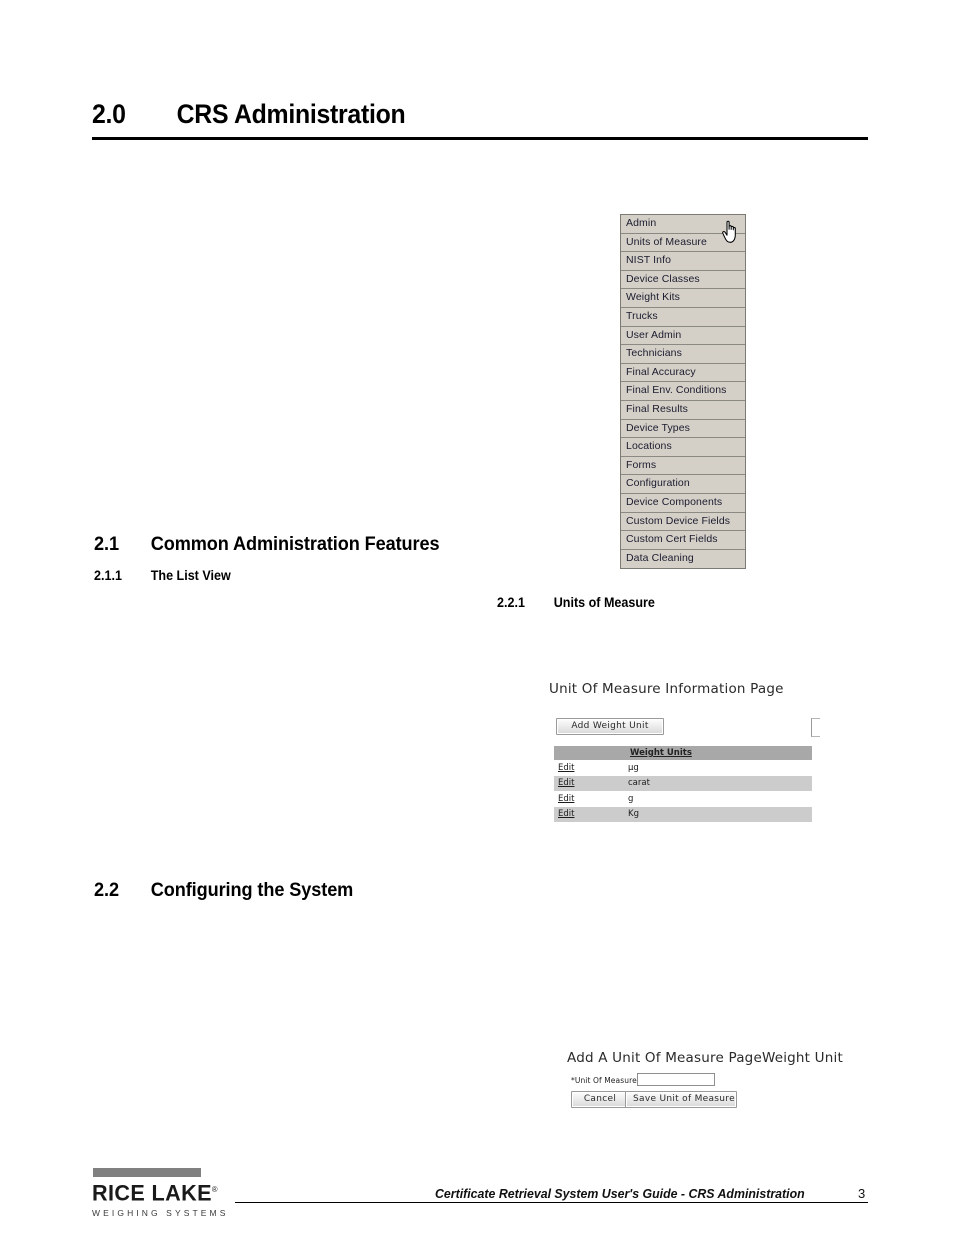 The height and width of the screenshot is (1235, 954). I want to click on menu-item-admin: Admin, so click(683, 224).